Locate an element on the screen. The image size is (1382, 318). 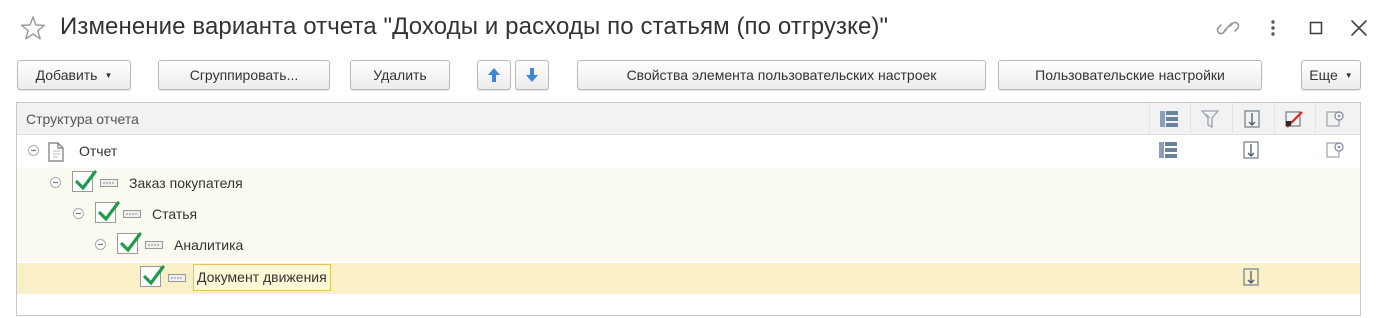
table-row: Заказ покупателя is located at coordinates (688, 183).